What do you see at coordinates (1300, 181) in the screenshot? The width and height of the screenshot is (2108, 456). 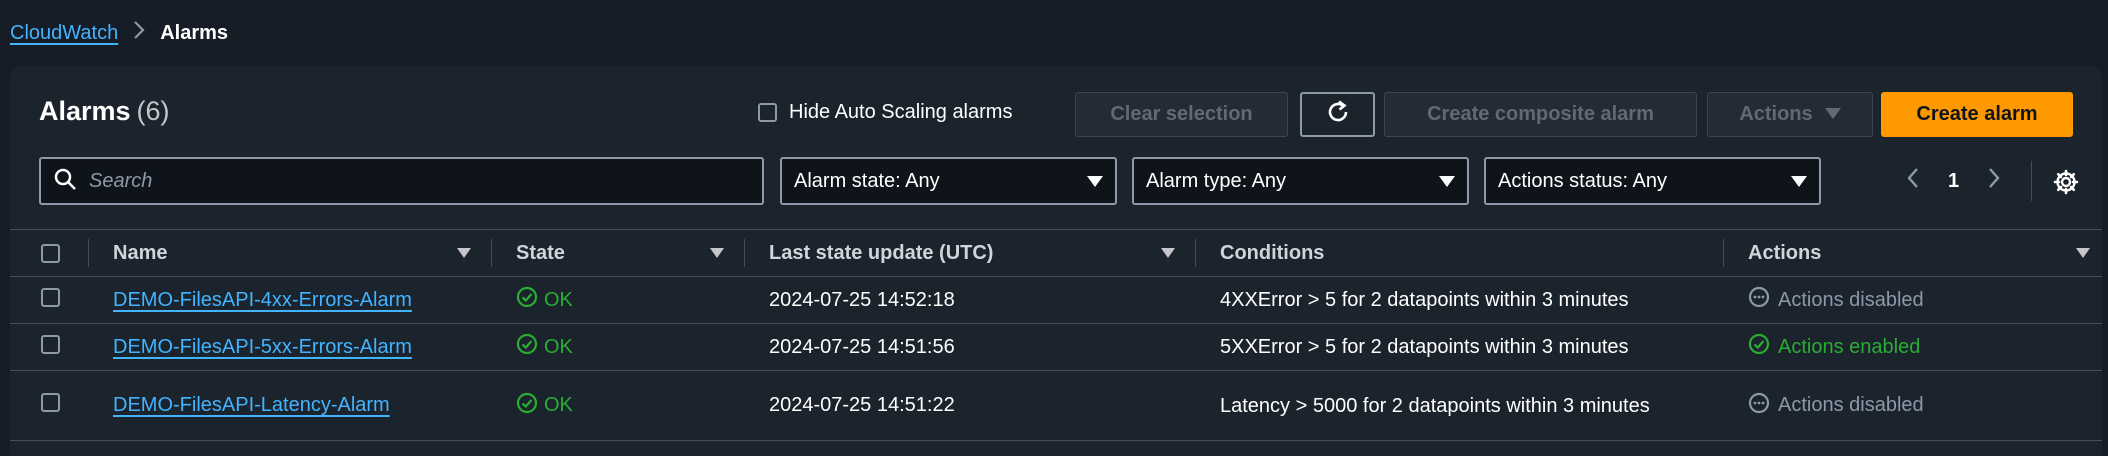 I see `alarm-type-select: Alarm type: Any` at bounding box center [1300, 181].